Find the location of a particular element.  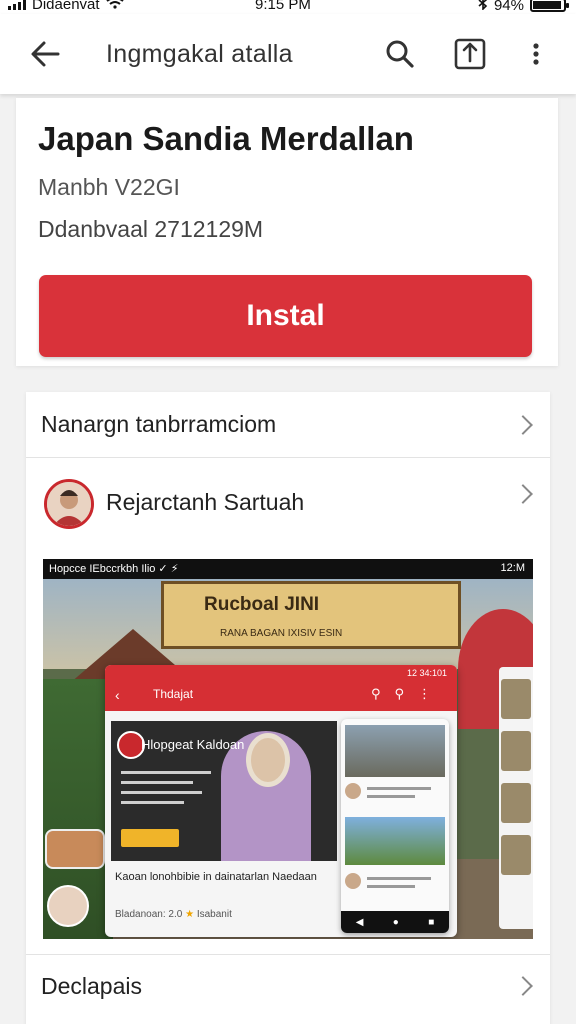

status-right: 94% is located at coordinates (523, 7).